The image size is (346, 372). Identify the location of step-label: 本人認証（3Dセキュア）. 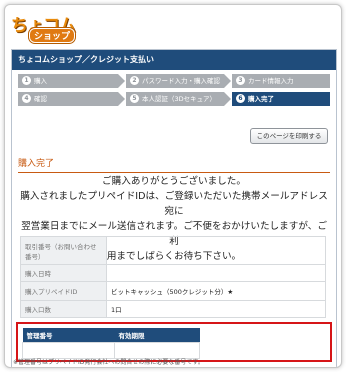
(179, 99).